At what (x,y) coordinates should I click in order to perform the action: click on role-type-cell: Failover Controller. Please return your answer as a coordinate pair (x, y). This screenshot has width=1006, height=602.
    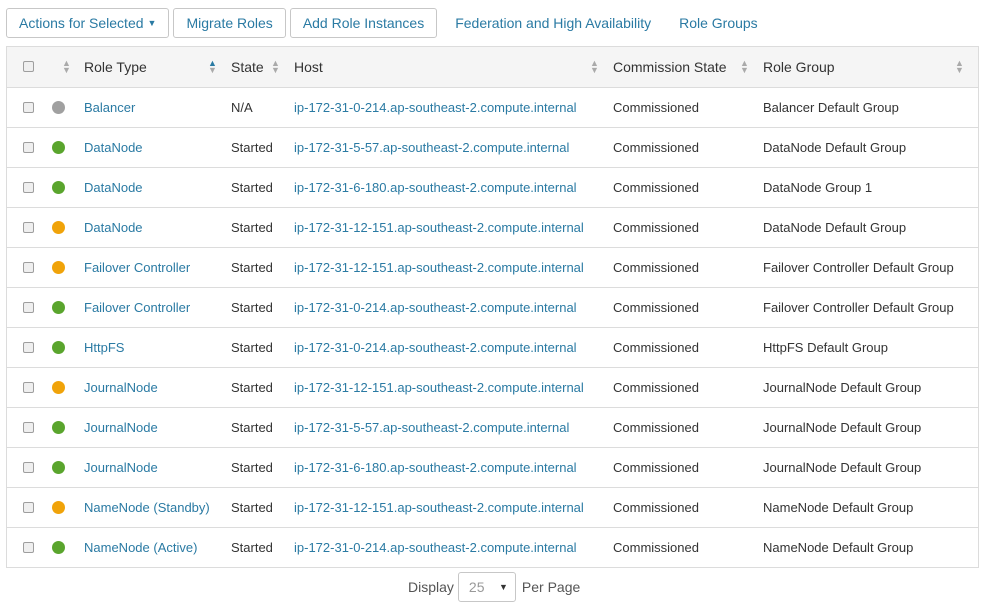
    Looking at the image, I should click on (157, 267).